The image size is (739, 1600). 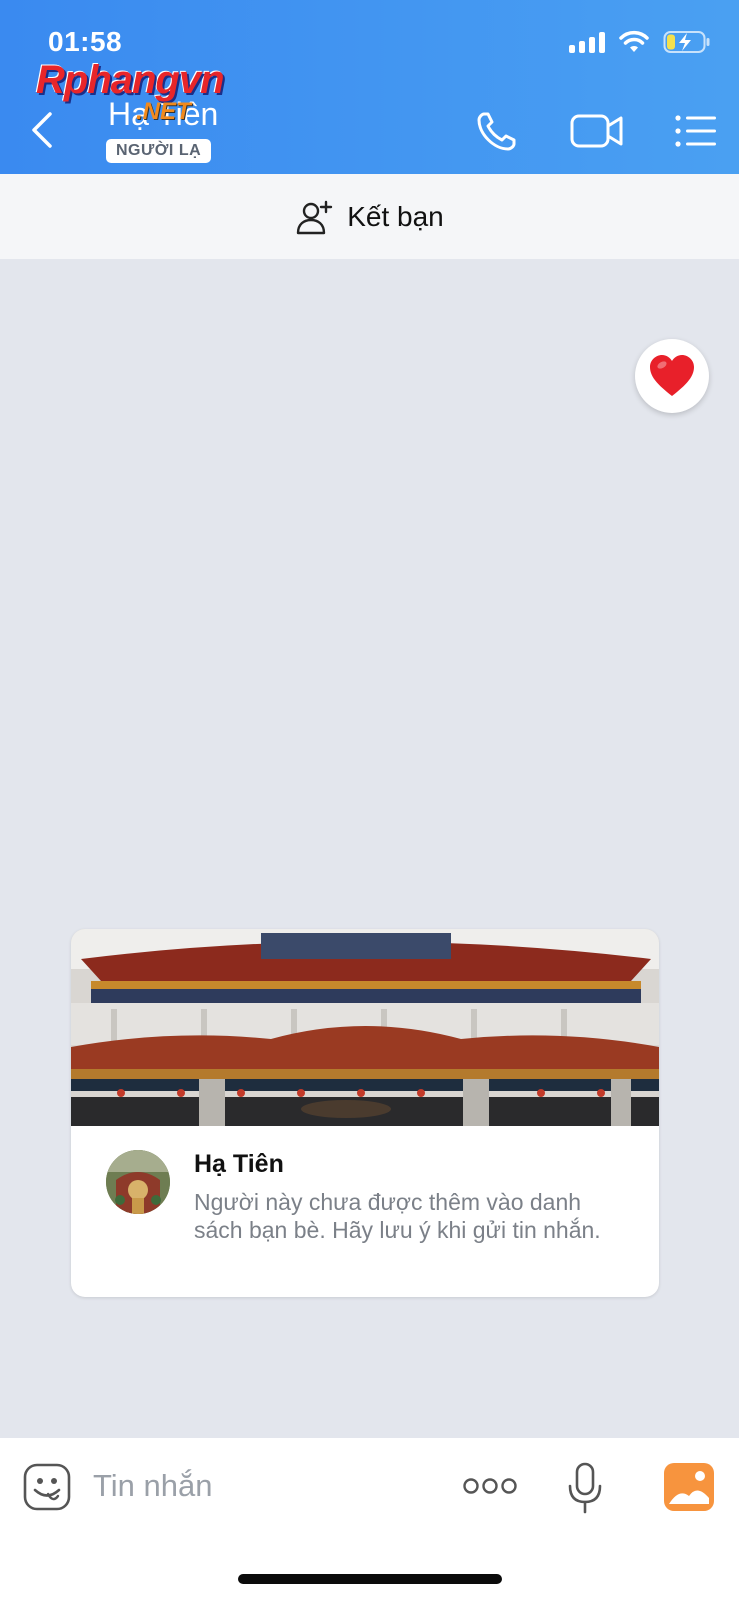 I want to click on battery-charging-icon, so click(x=686, y=42).